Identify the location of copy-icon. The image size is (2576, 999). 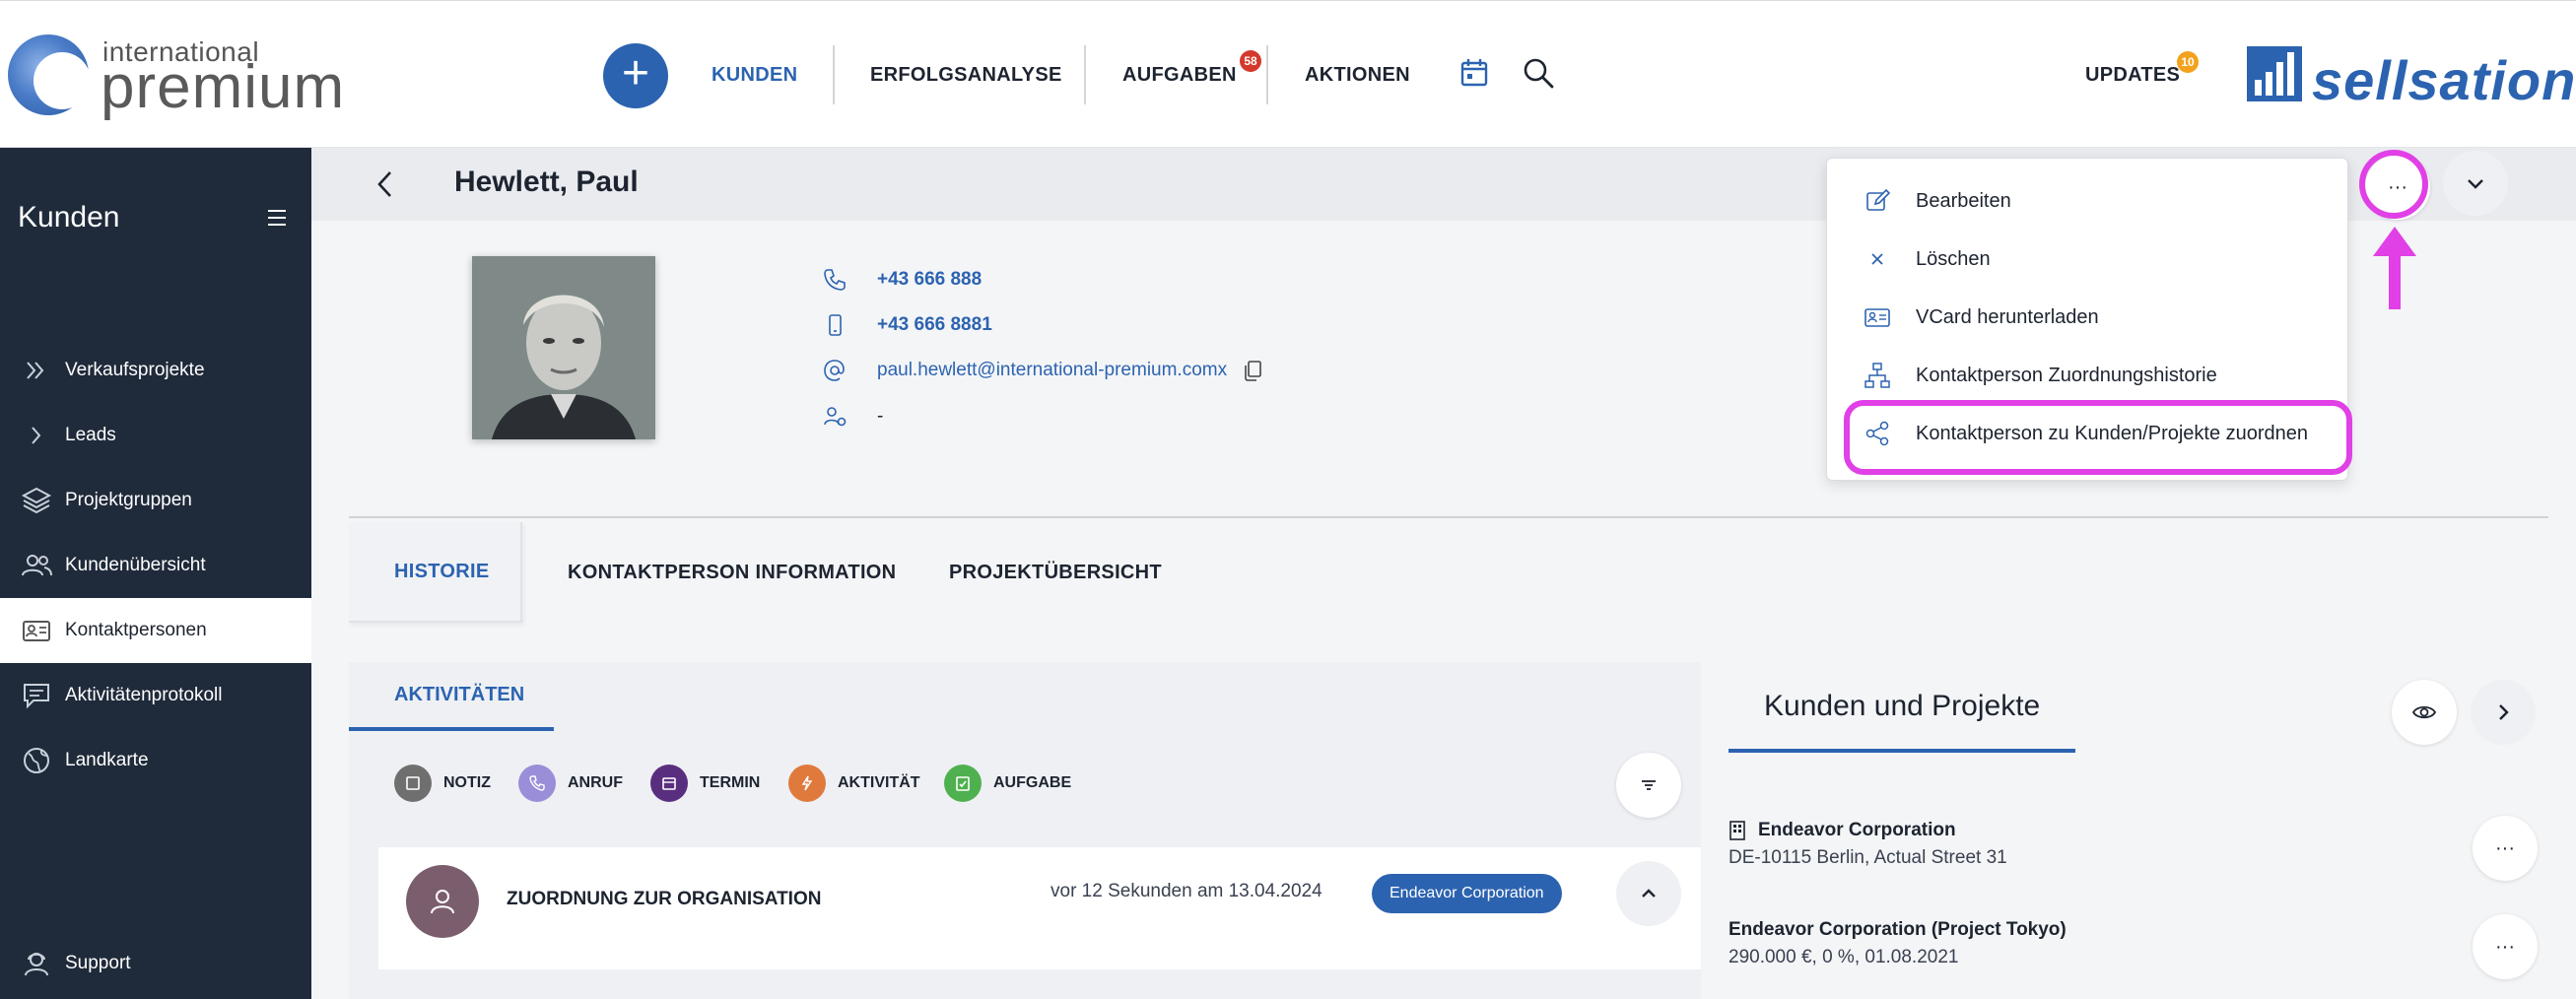
(1252, 370).